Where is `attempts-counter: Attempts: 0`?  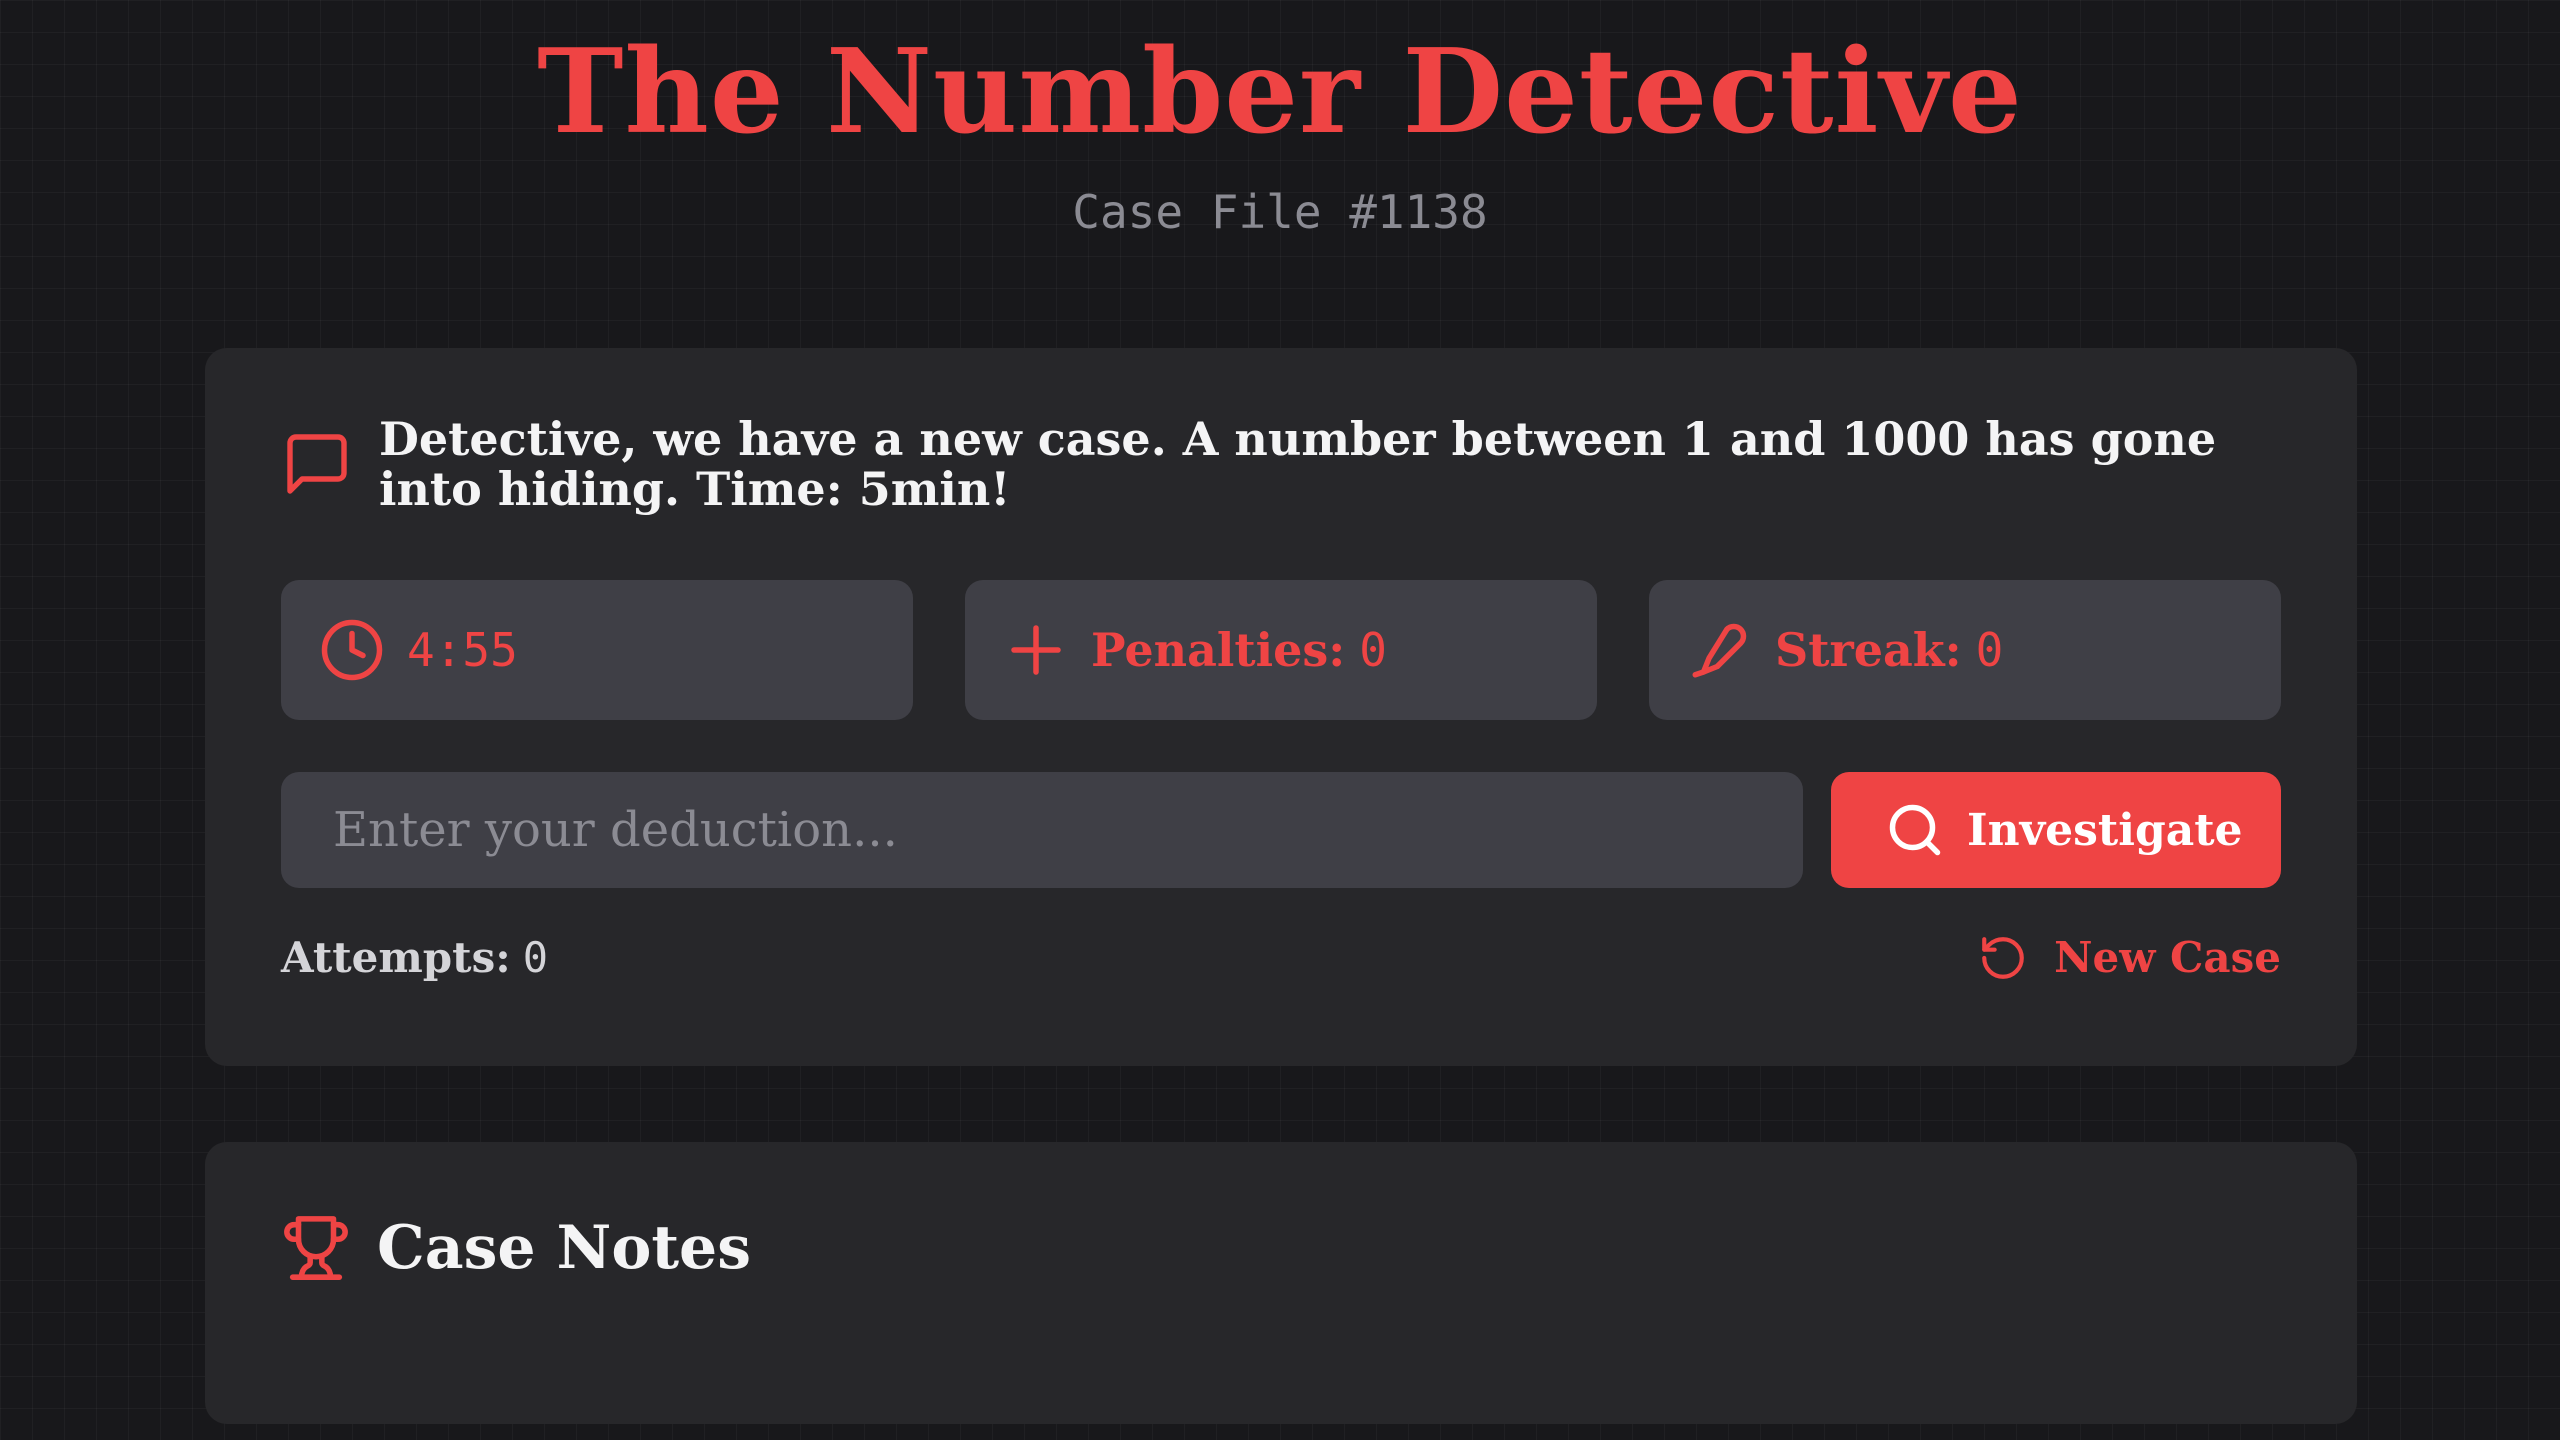
attempts-counter: Attempts: 0 is located at coordinates (414, 958).